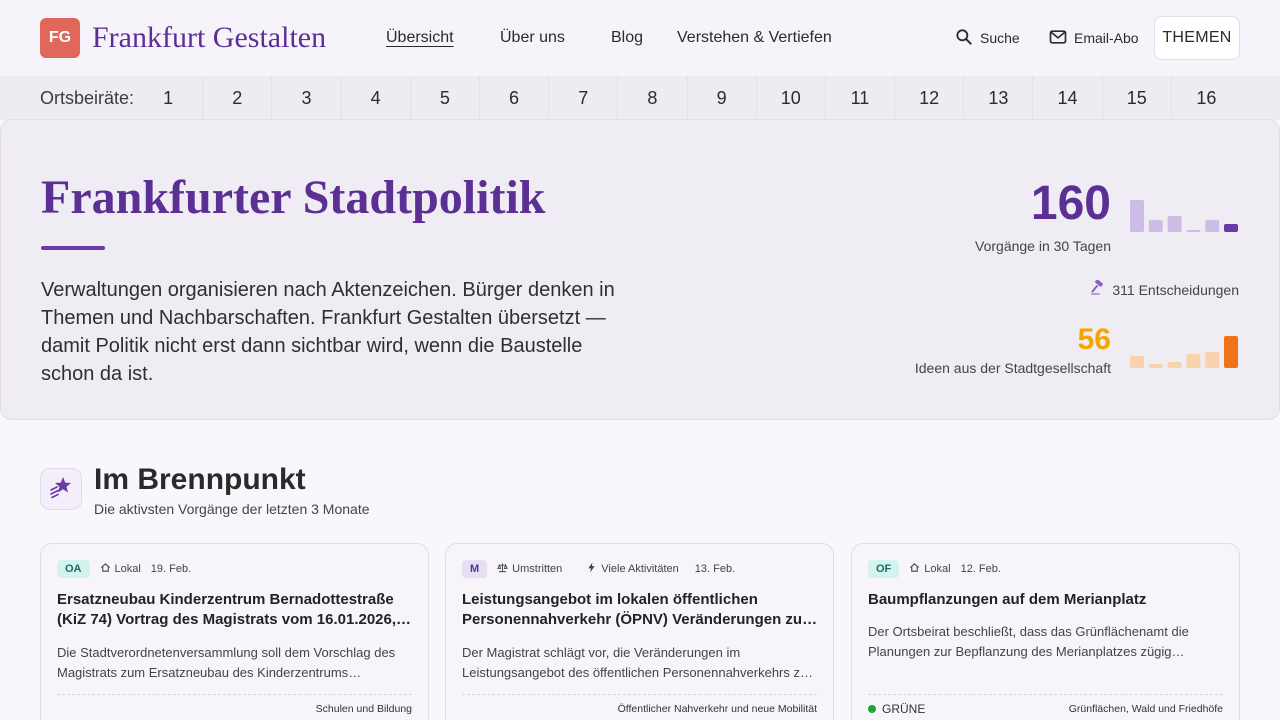 Image resolution: width=1280 pixels, height=720 pixels. Describe the element at coordinates (1184, 216) in the screenshot. I see `vorgaenge-sparkline` at that location.